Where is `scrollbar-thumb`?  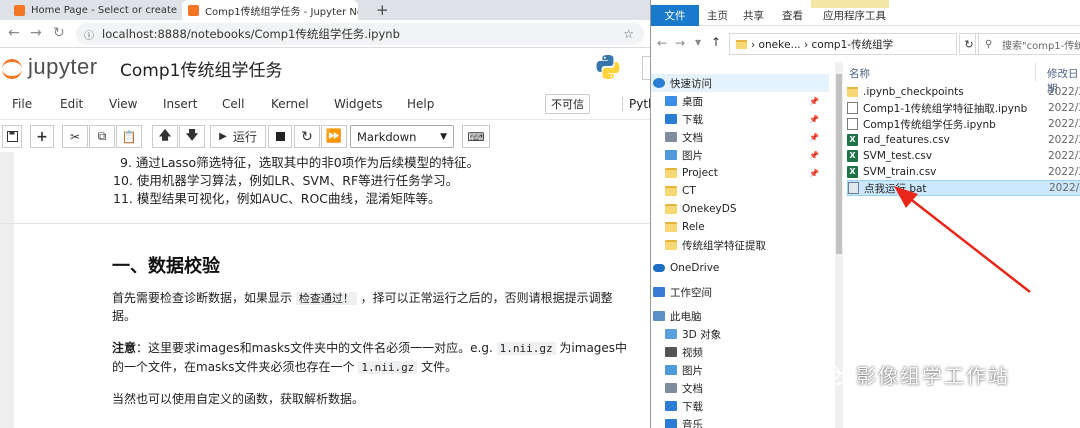
scrollbar-thumb is located at coordinates (839, 164).